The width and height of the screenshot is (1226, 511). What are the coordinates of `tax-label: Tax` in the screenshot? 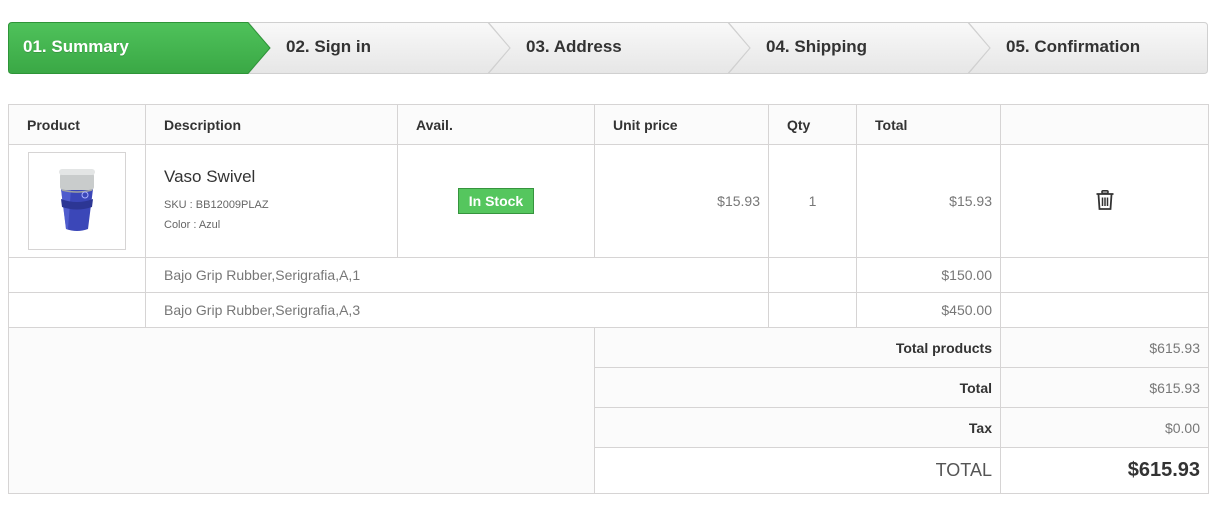 It's located at (797, 427).